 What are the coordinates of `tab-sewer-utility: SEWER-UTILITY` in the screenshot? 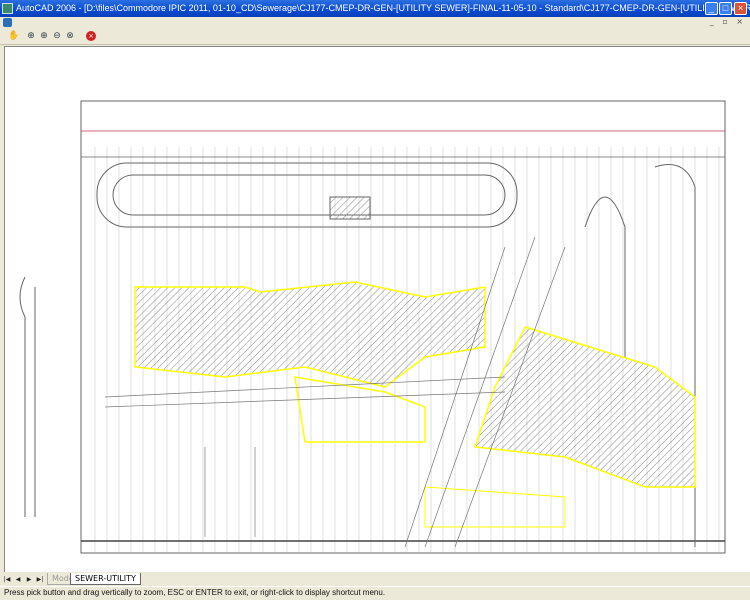 It's located at (105, 579).